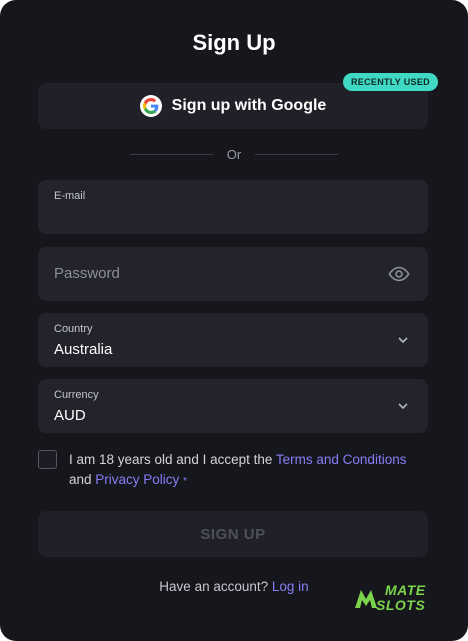 This screenshot has height=641, width=468. Describe the element at coordinates (185, 481) in the screenshot. I see `required-mark: *` at that location.